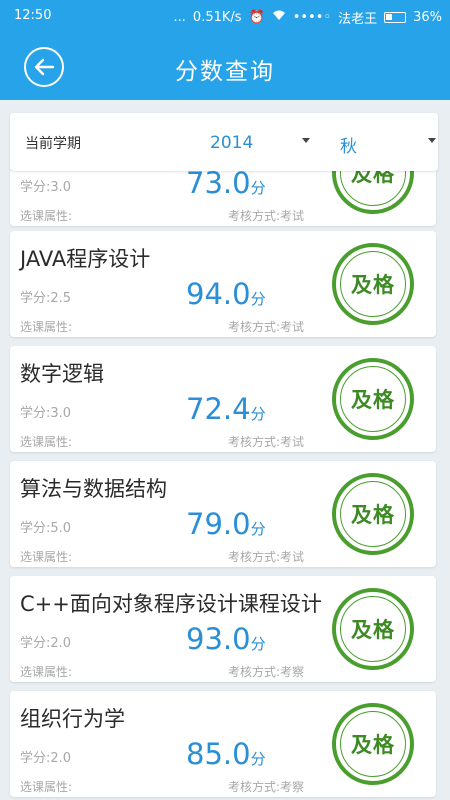 This screenshot has width=450, height=800. I want to click on course-score: 93.0分, so click(226, 639).